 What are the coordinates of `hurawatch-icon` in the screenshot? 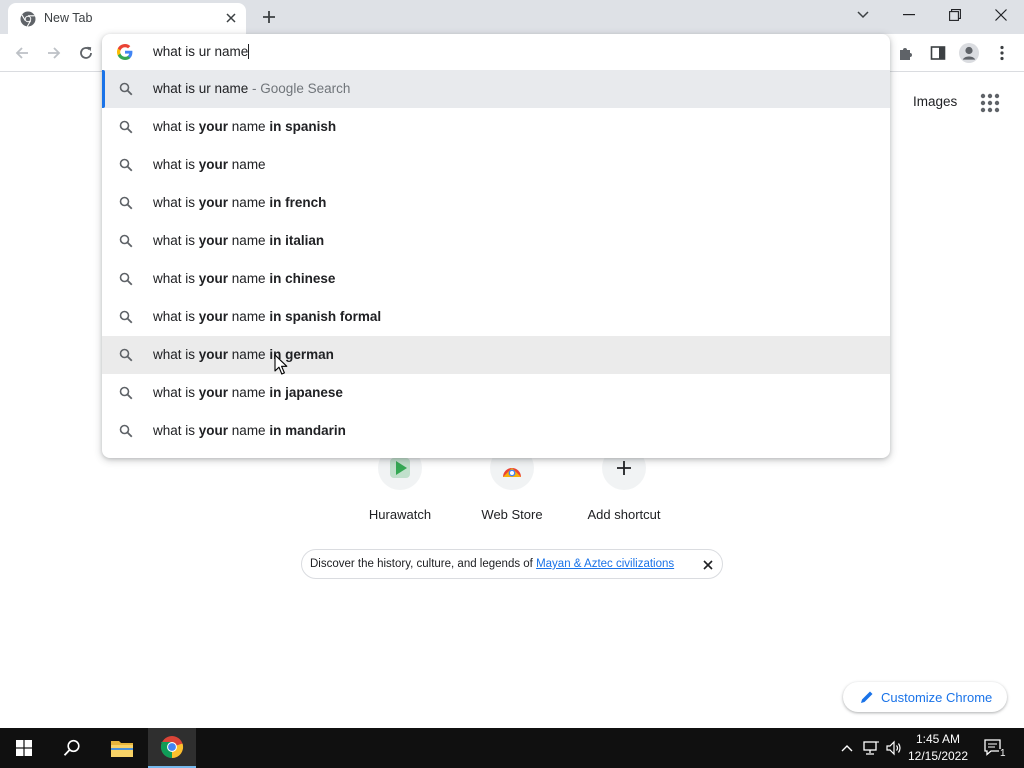 It's located at (400, 468).